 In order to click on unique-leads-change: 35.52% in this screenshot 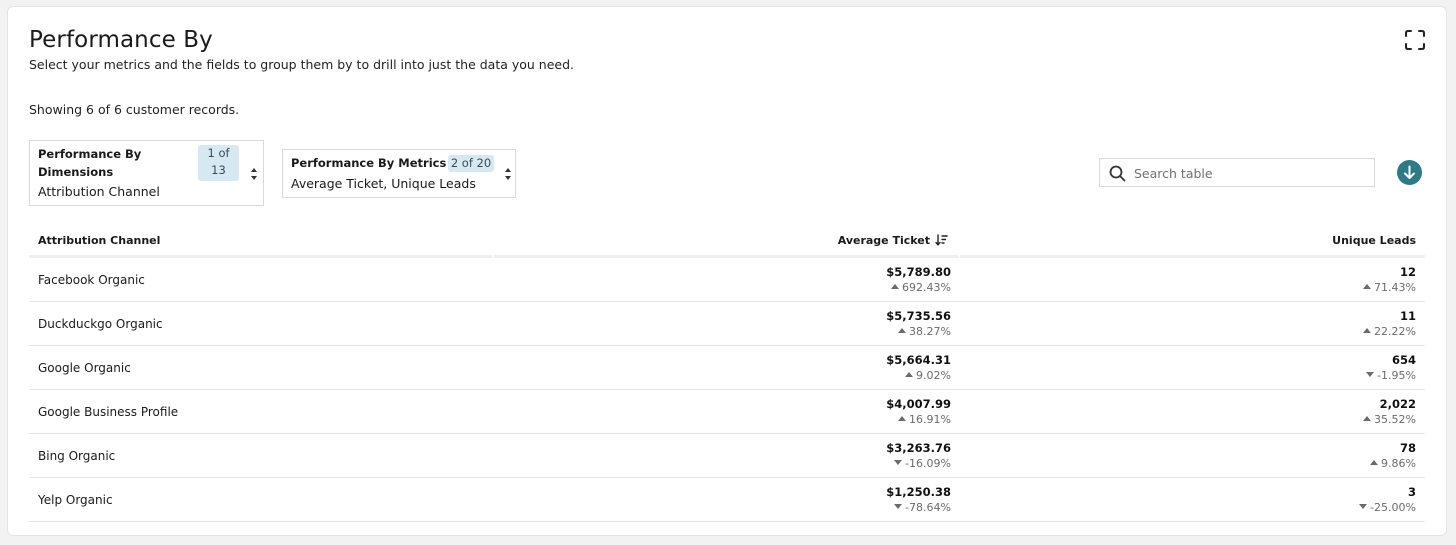, I will do `click(1192, 419)`.